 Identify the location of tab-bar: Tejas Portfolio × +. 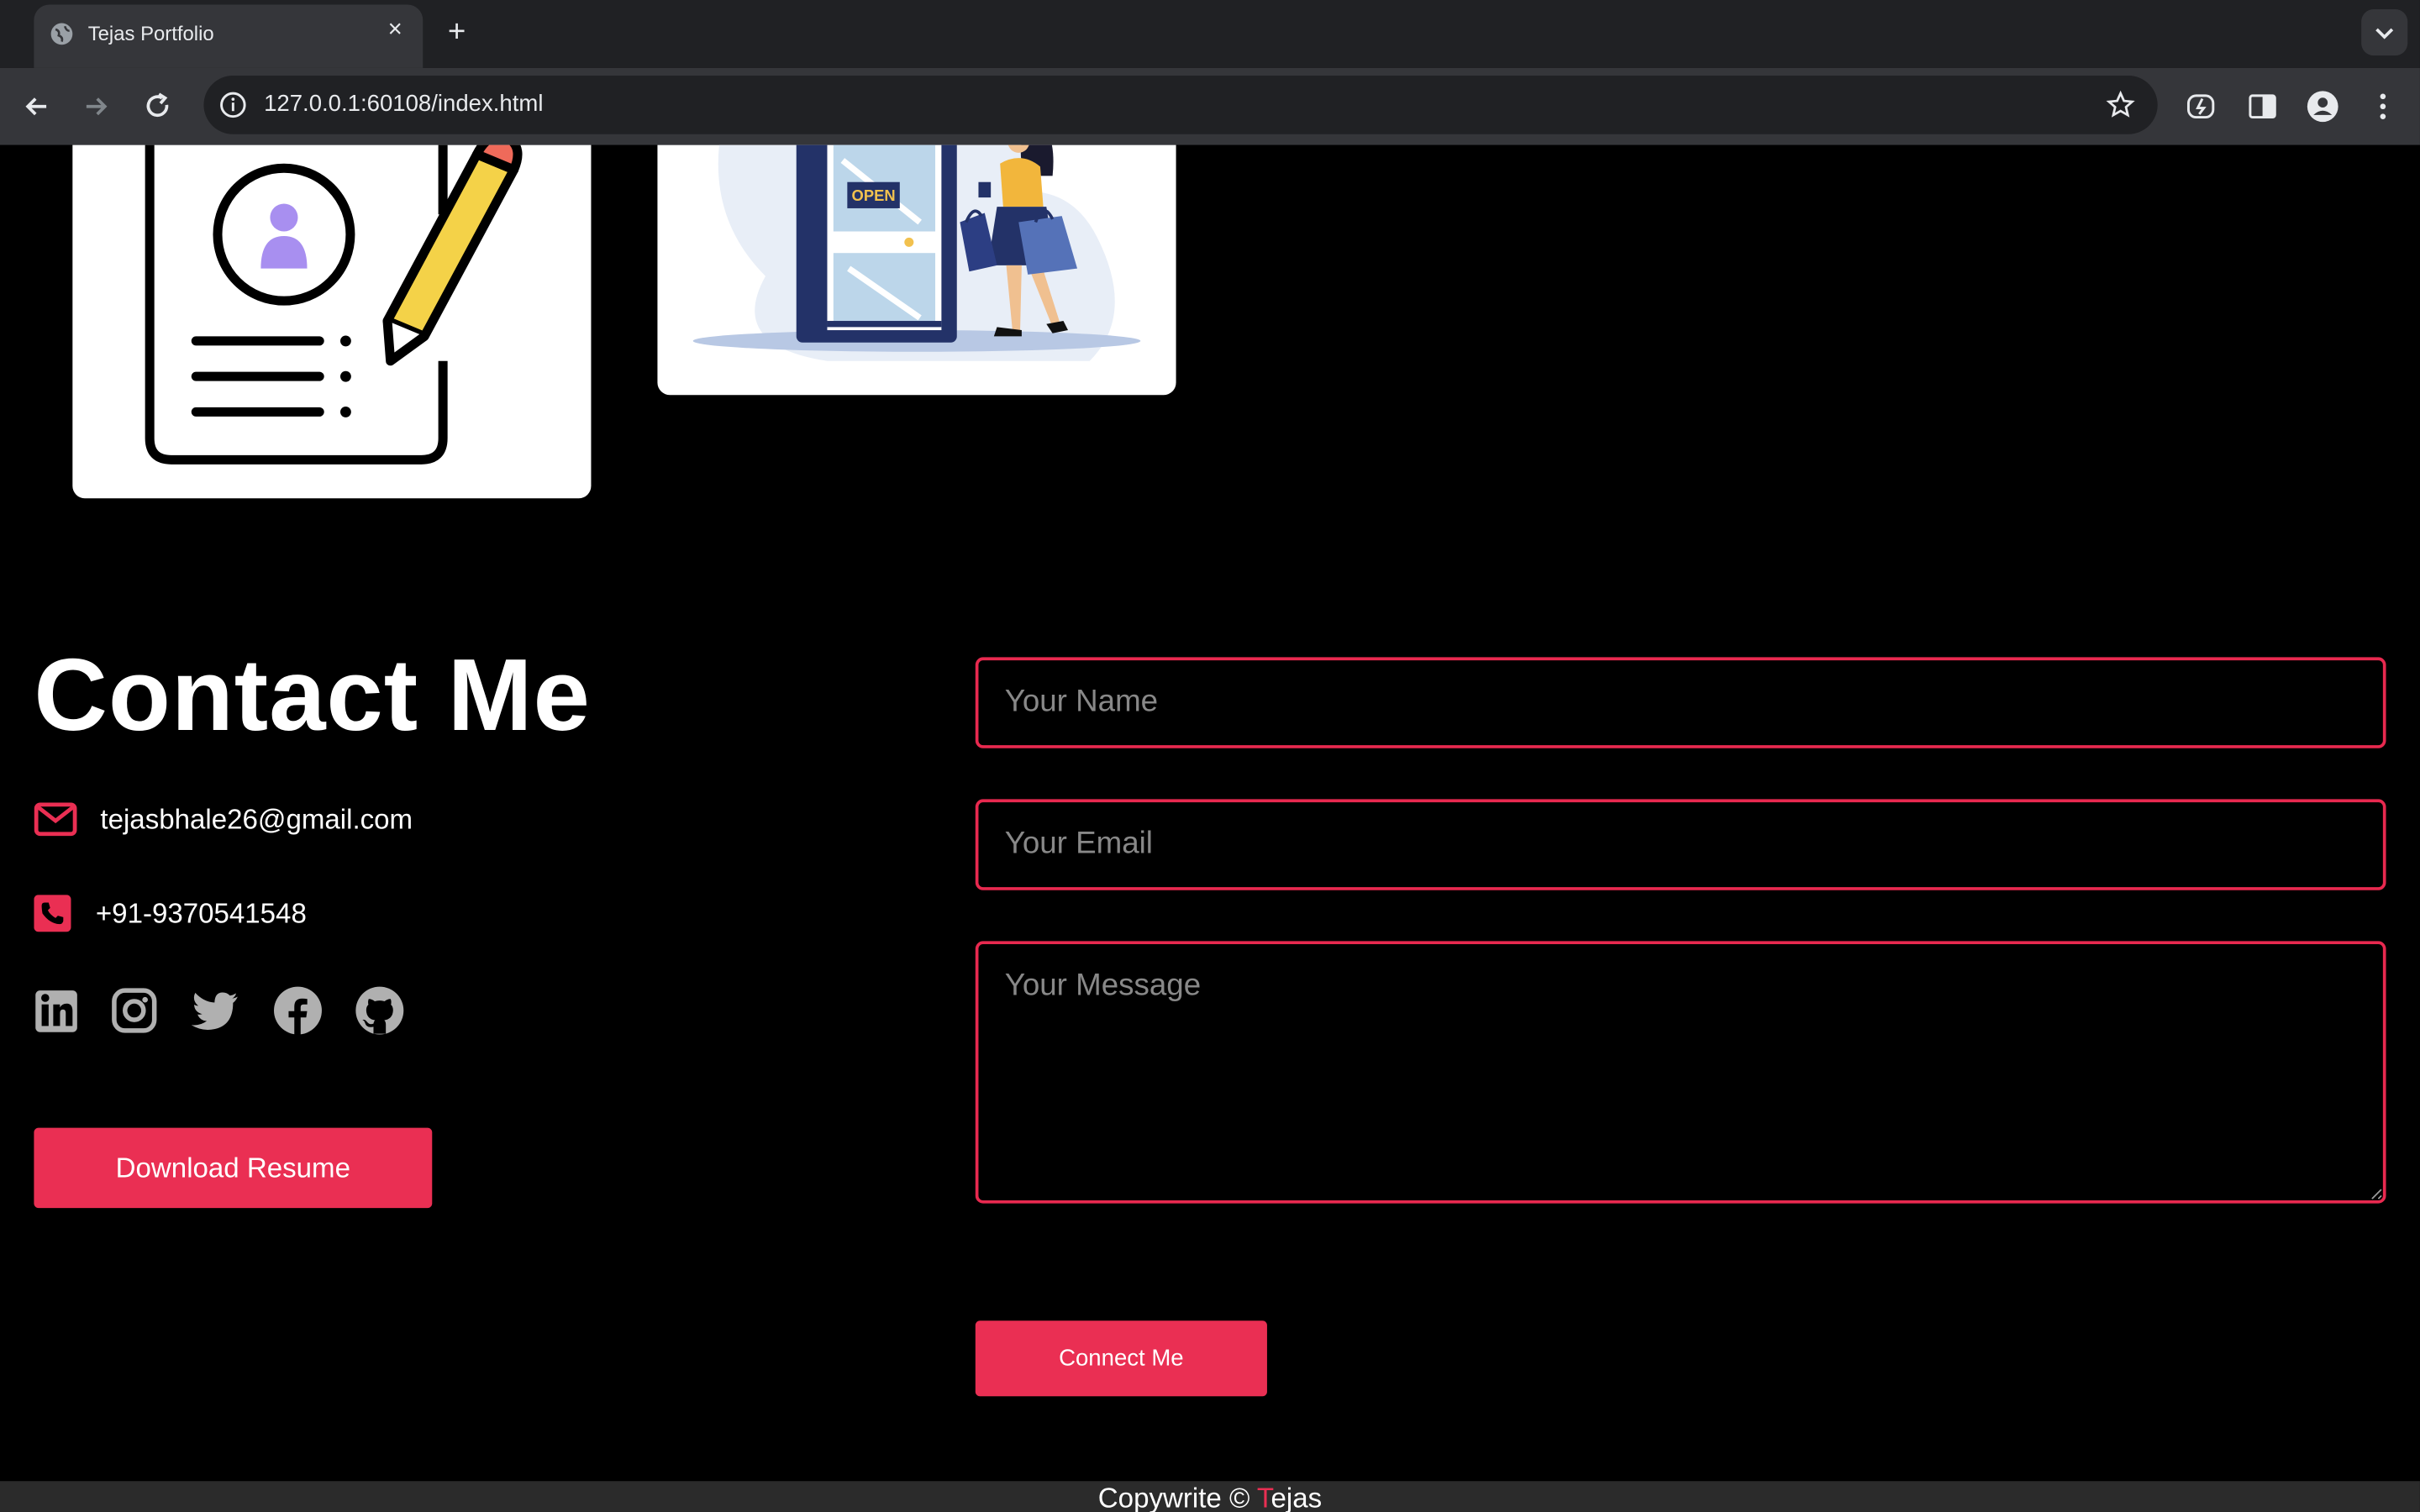
(1210, 34).